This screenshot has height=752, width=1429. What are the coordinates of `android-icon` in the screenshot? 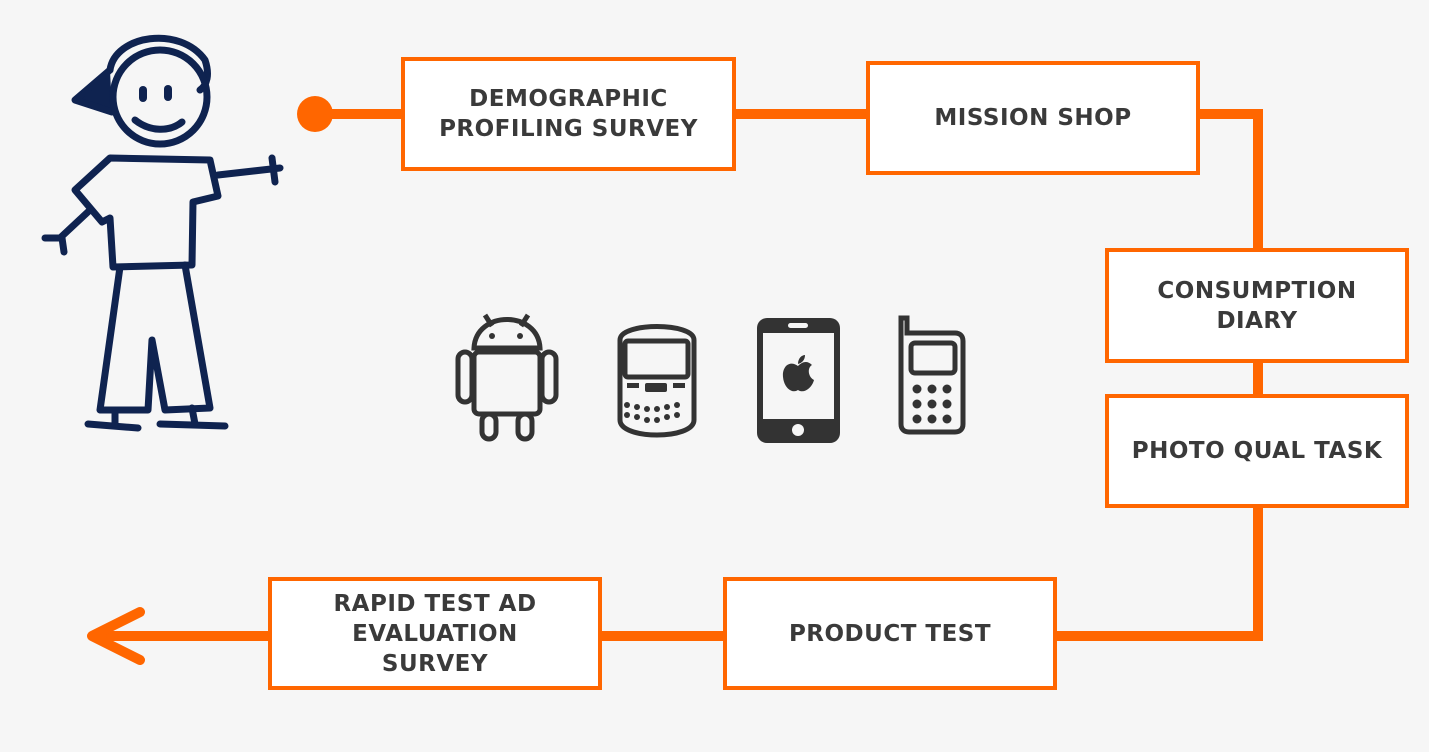 It's located at (507, 377).